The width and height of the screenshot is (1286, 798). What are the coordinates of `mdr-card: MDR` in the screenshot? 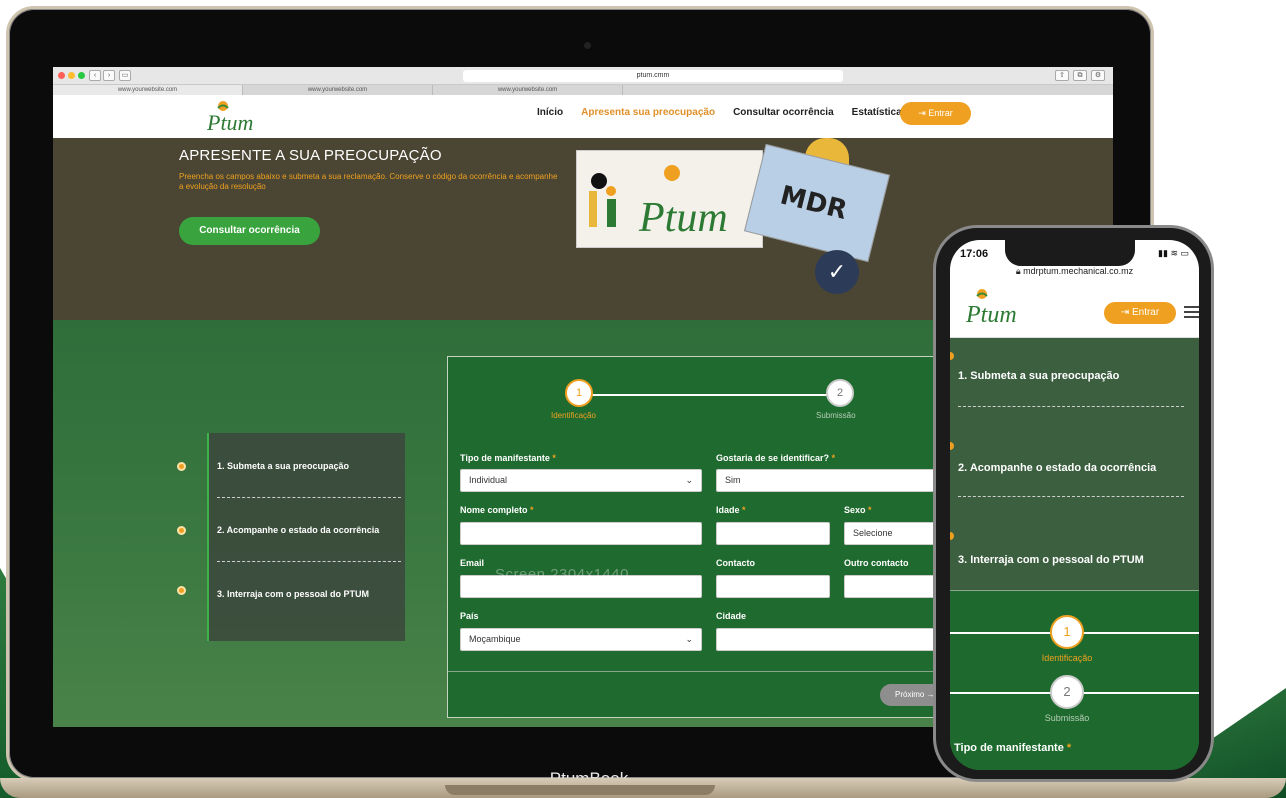 It's located at (817, 203).